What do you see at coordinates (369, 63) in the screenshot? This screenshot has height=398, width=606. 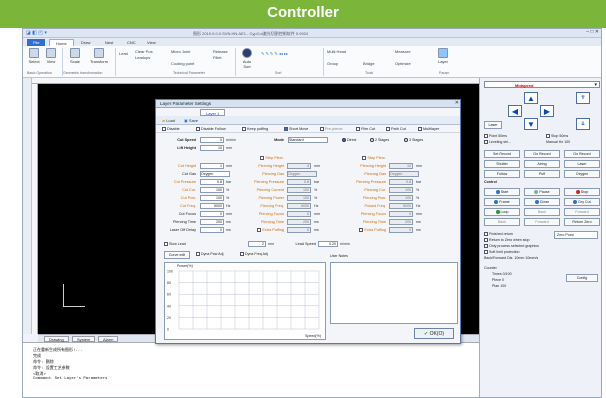 I see `bridge-button: Bridge` at bounding box center [369, 63].